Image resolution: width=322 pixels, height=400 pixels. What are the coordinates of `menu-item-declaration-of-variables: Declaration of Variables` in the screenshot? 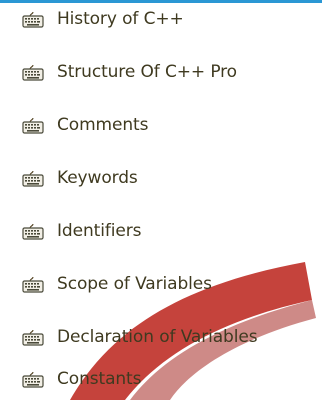 It's located at (140, 337).